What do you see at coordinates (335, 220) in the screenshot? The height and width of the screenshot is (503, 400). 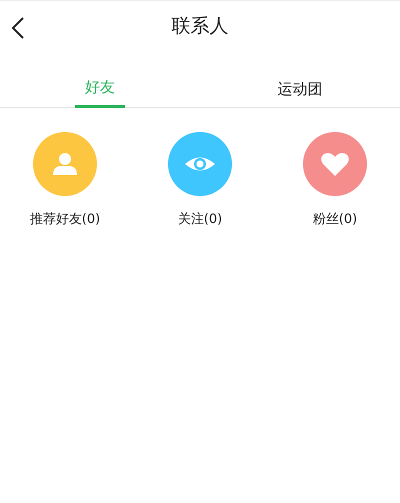 I see `shortcut-label: 粉丝(0)` at bounding box center [335, 220].